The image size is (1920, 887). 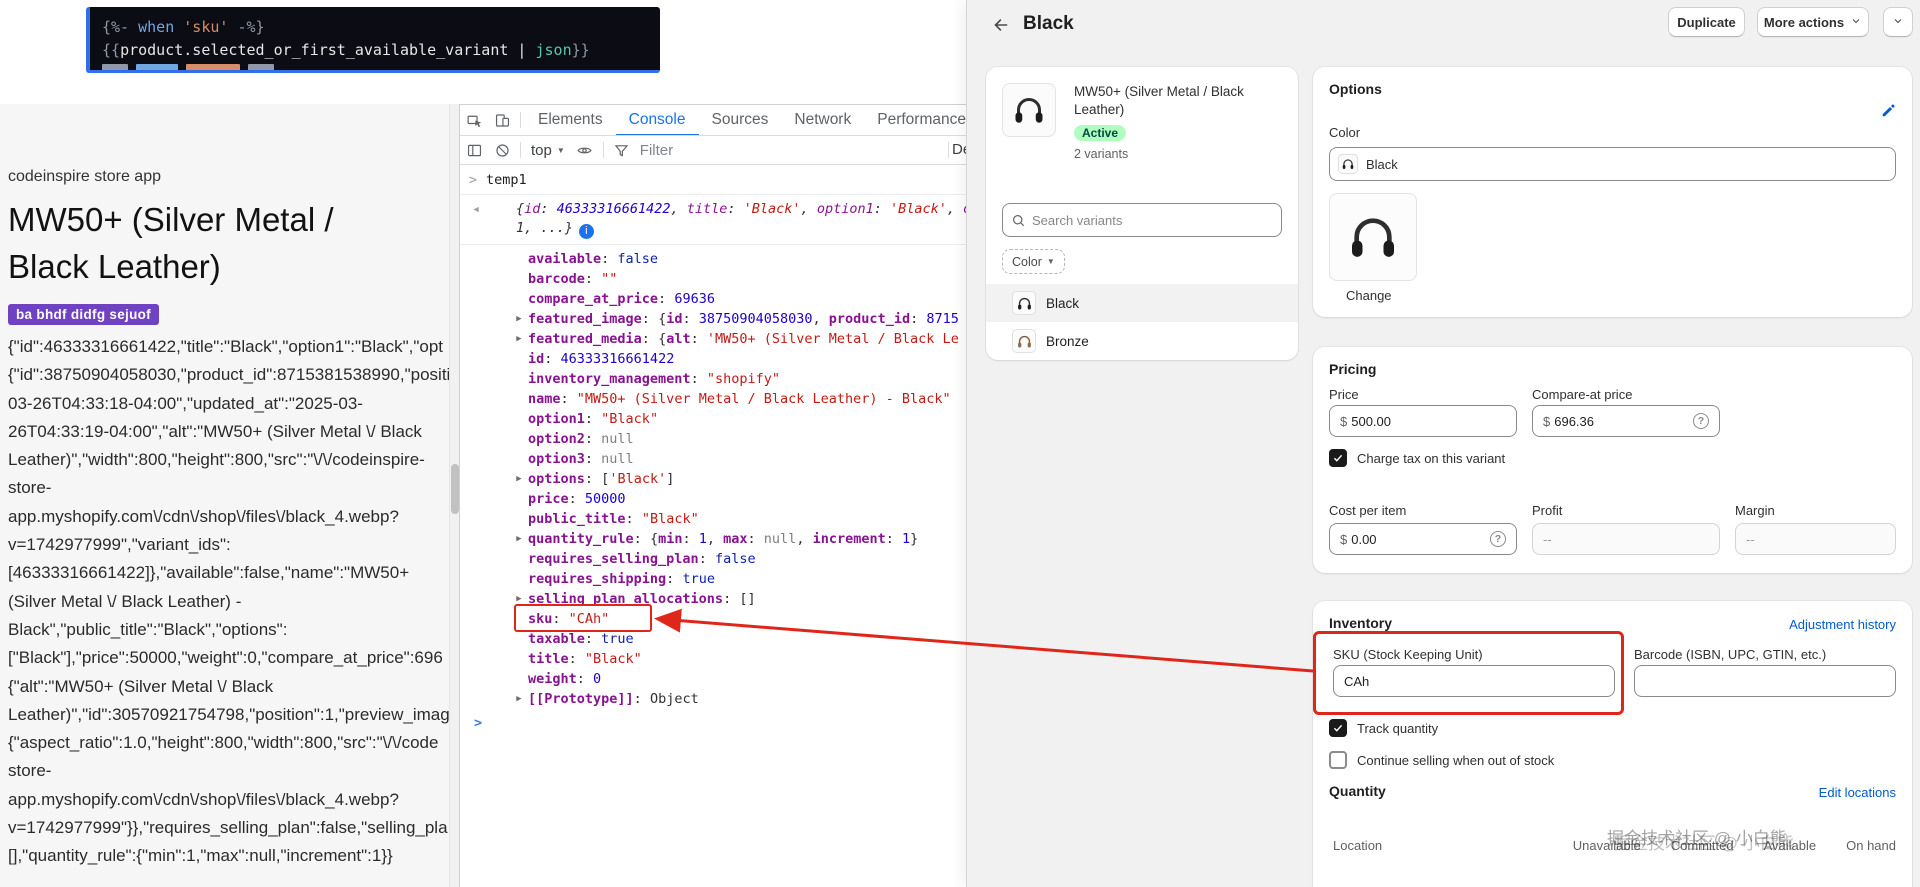 What do you see at coordinates (541, 150) in the screenshot?
I see `context-label: top` at bounding box center [541, 150].